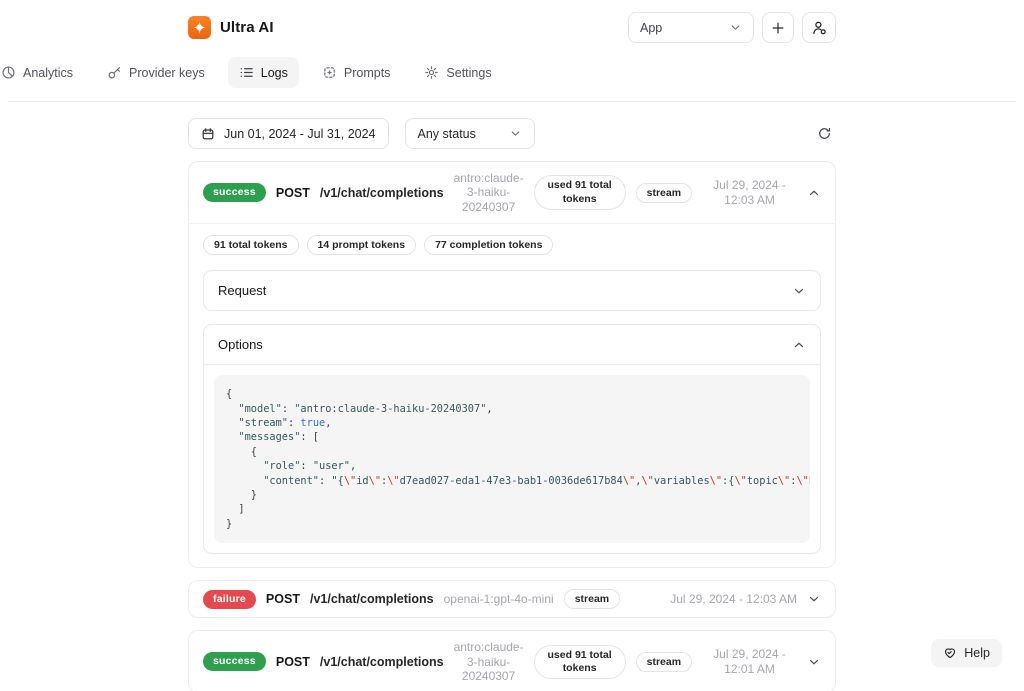  I want to click on tab-label: Logs, so click(274, 72).